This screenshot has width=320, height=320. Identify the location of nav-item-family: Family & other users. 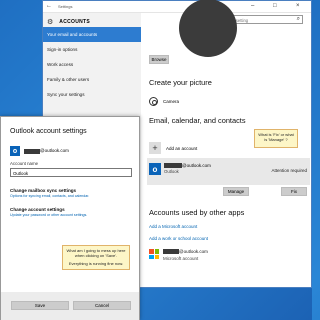
(92, 79).